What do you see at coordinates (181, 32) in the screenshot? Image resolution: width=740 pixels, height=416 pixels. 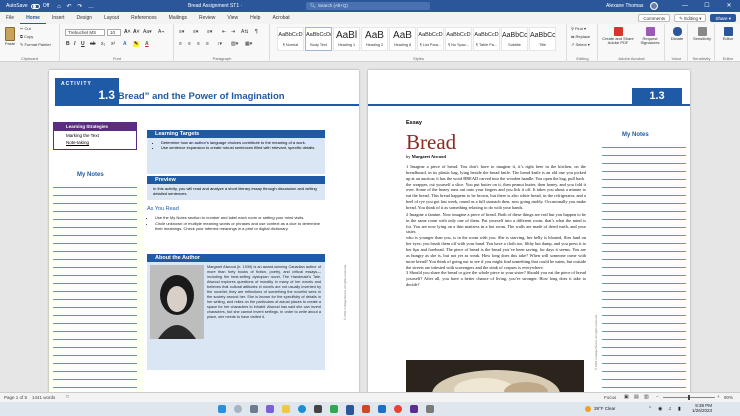 I see `bullets-button: ≡▾` at bounding box center [181, 32].